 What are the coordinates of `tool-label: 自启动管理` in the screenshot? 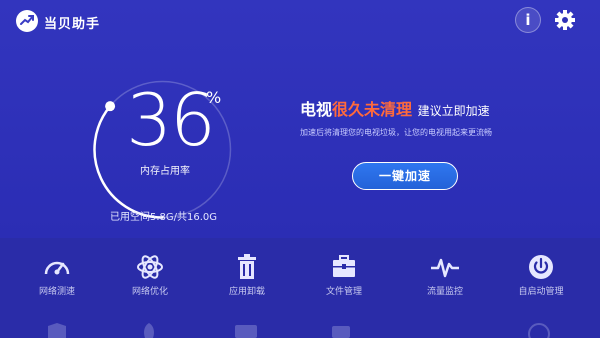 It's located at (541, 292).